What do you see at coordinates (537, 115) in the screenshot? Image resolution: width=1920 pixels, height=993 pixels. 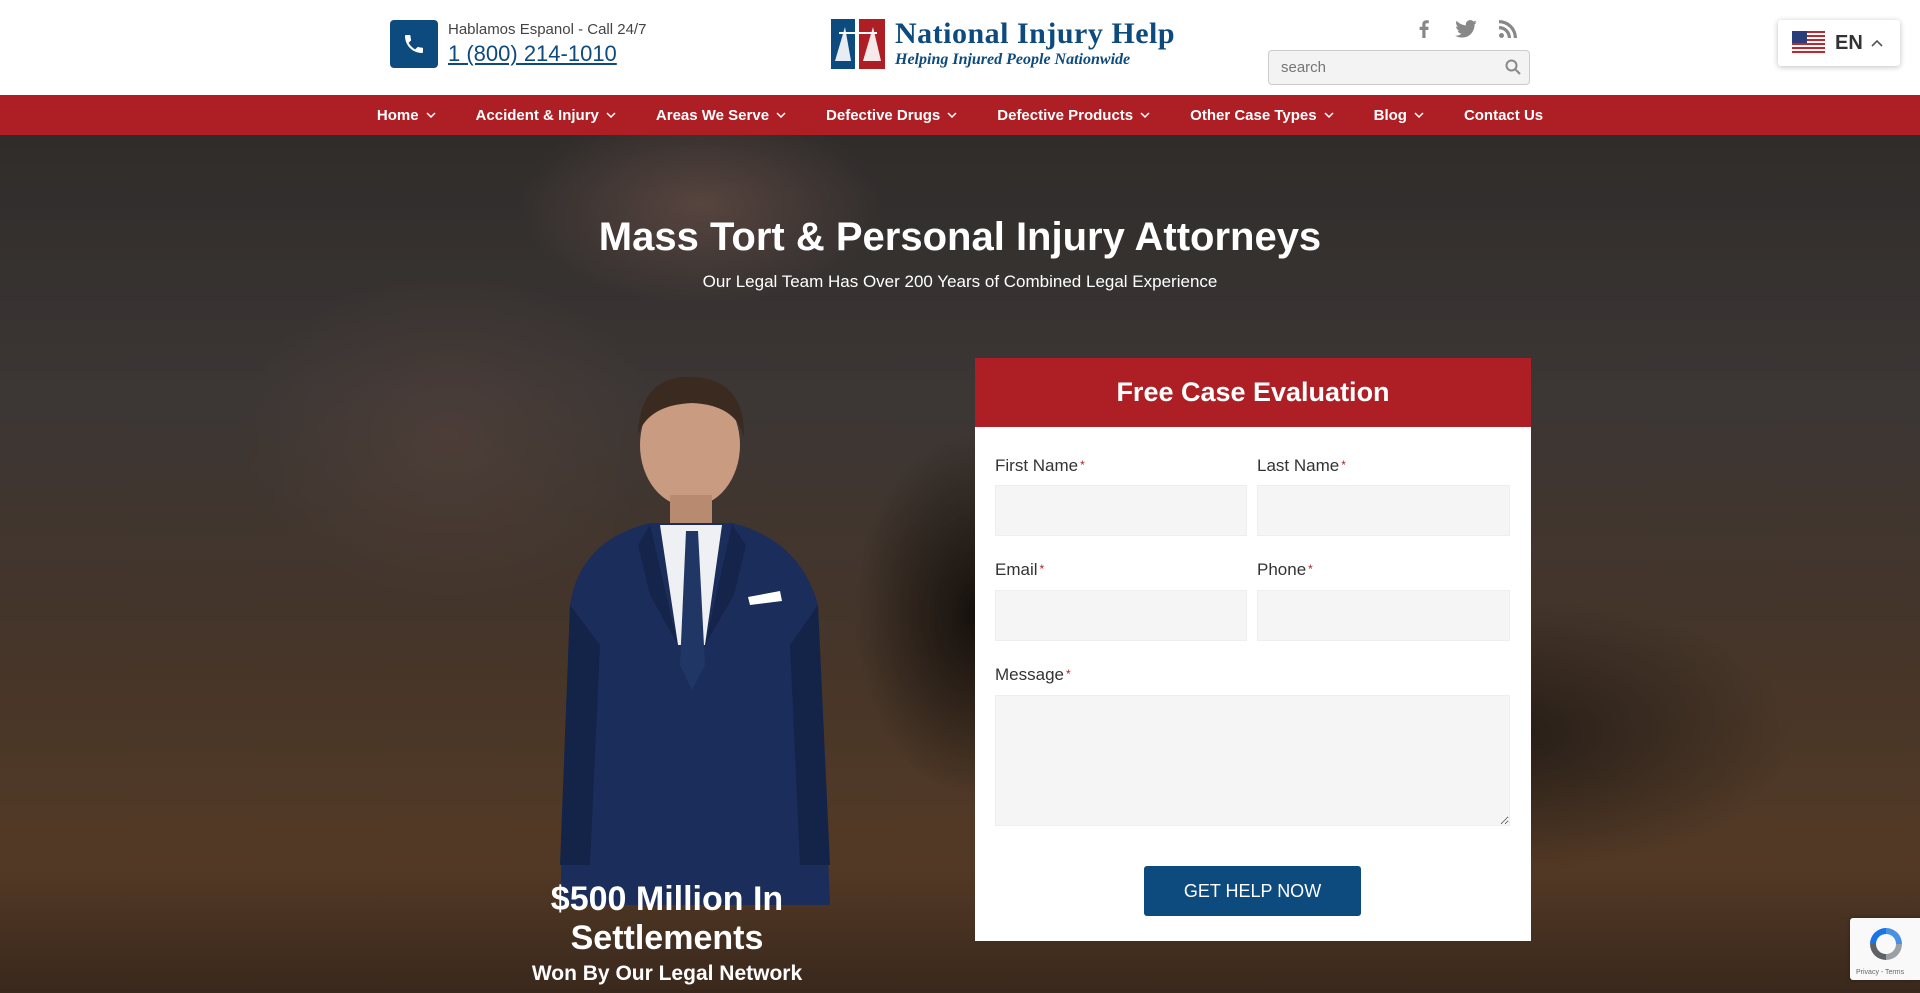 I see `nav-item-label: Accident & Injury` at bounding box center [537, 115].